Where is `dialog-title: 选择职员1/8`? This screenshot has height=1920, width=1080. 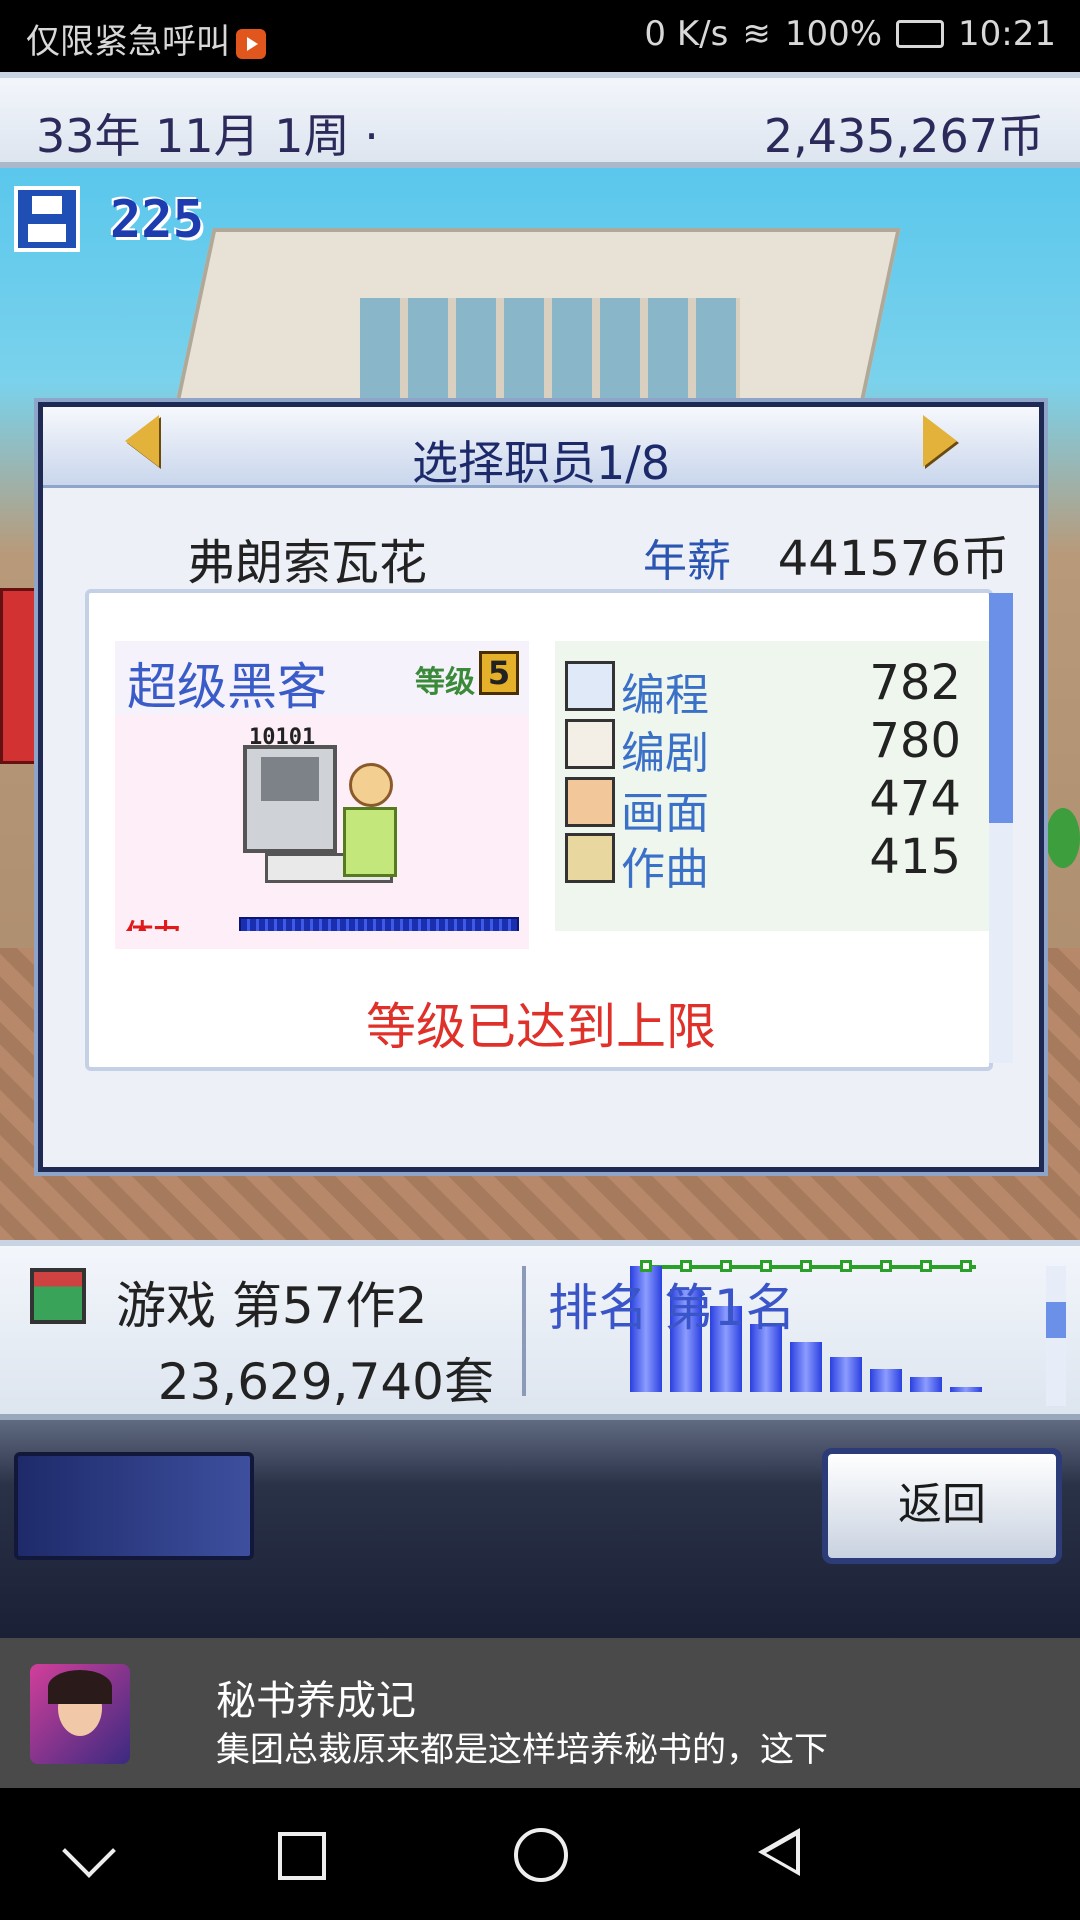
dialog-title: 选择职员1/8 is located at coordinates (541, 463).